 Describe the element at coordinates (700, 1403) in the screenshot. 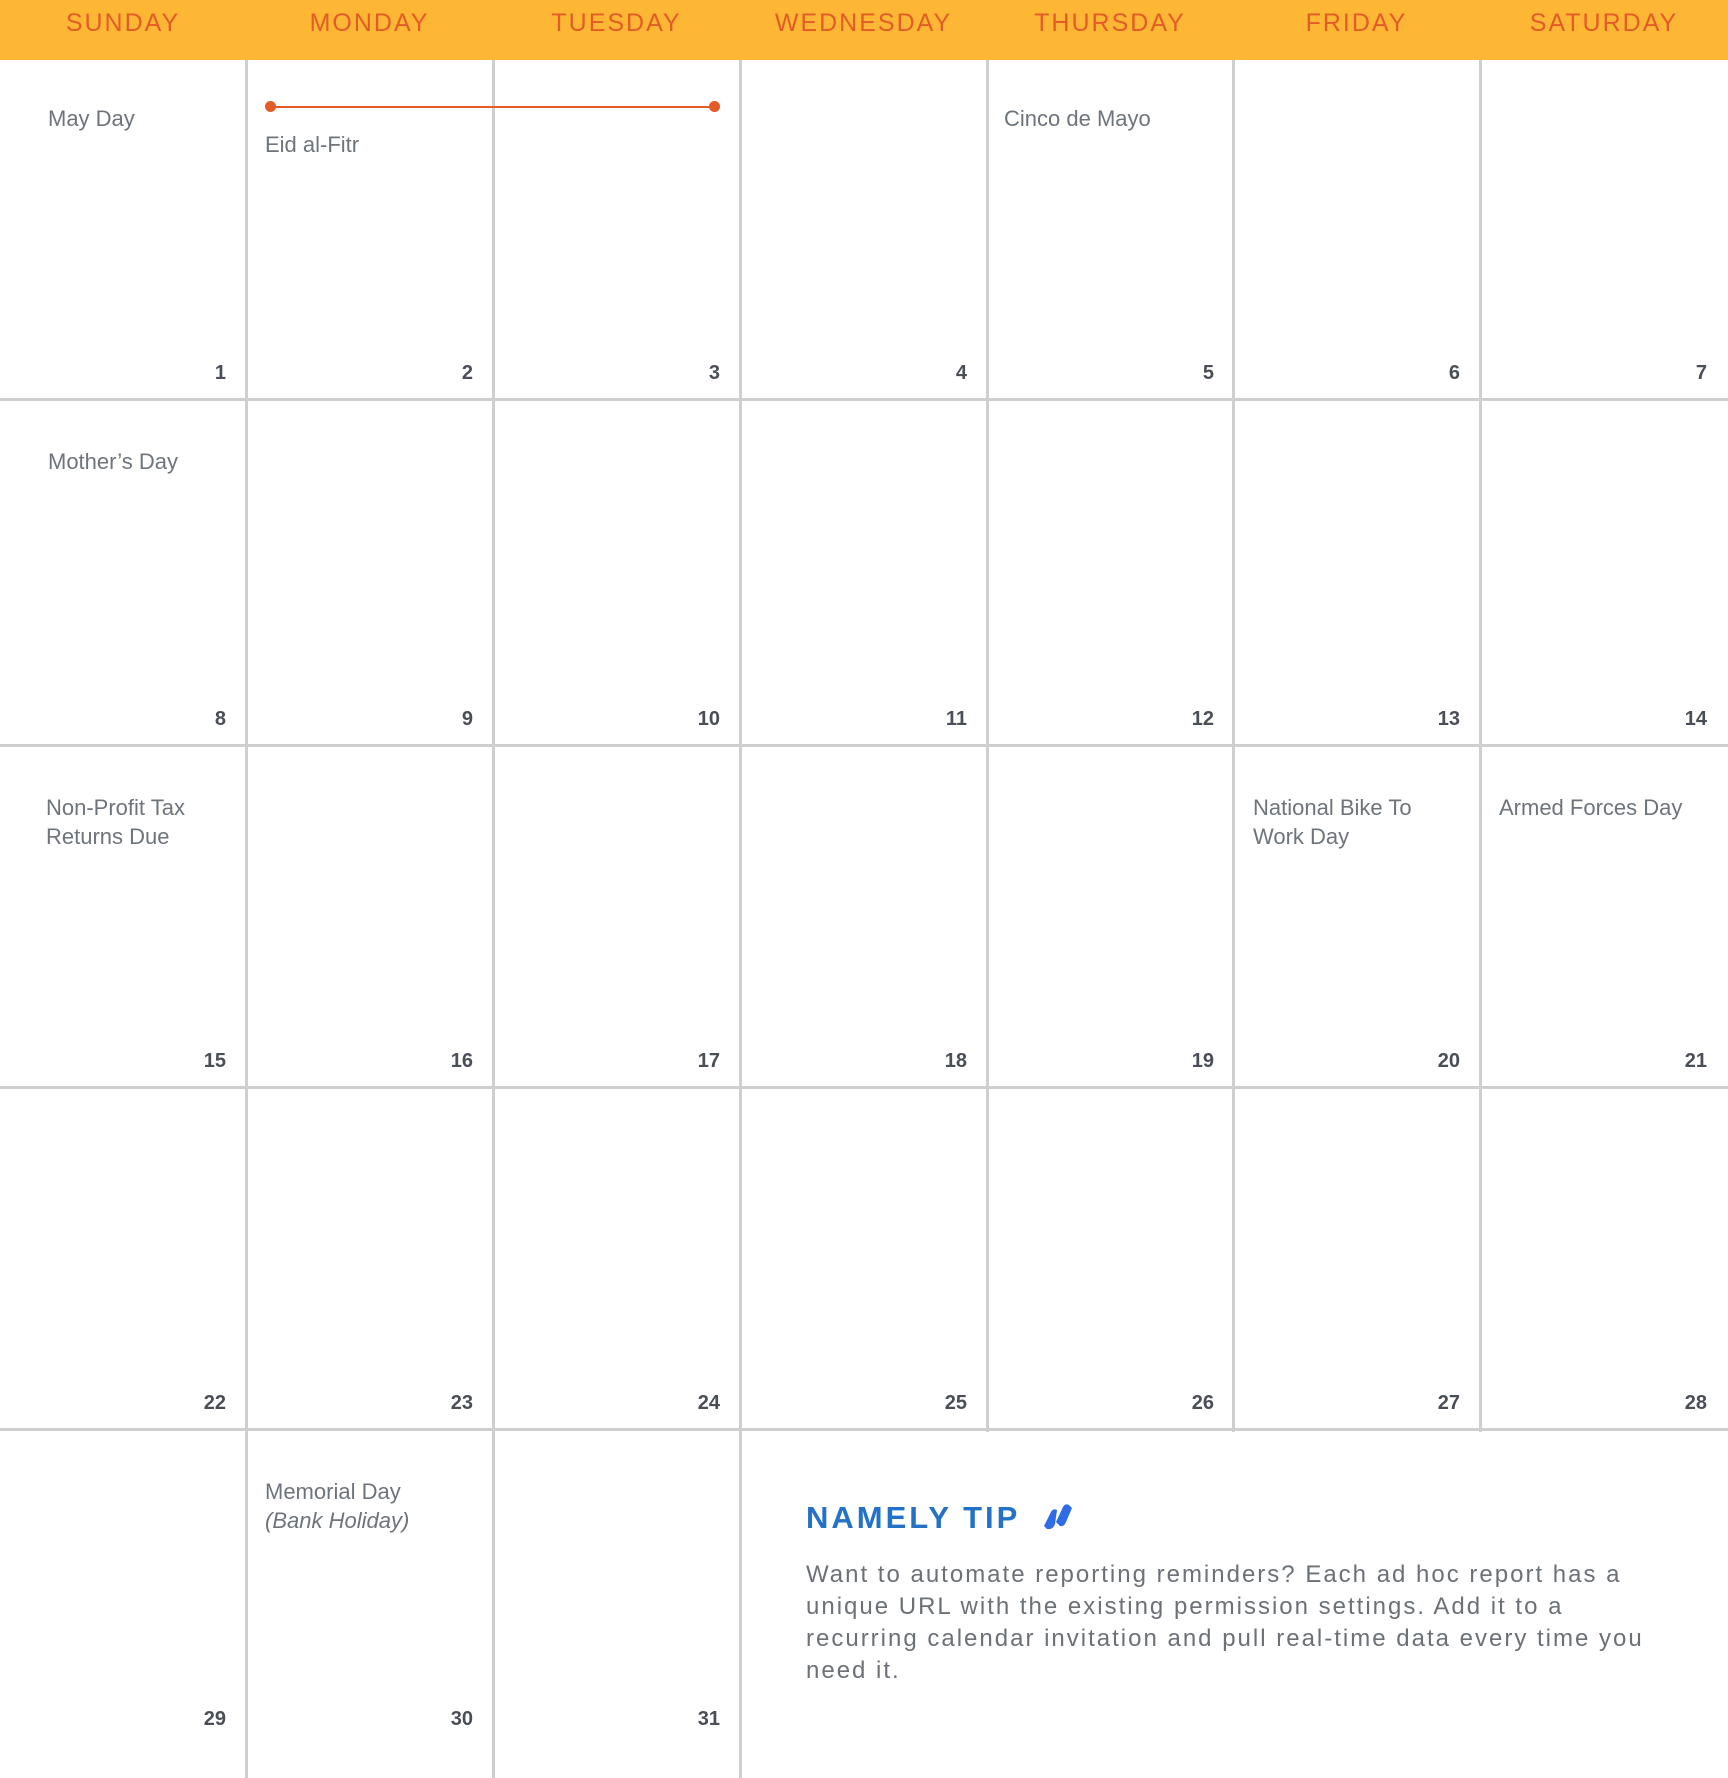

I see `day-number: 24` at that location.